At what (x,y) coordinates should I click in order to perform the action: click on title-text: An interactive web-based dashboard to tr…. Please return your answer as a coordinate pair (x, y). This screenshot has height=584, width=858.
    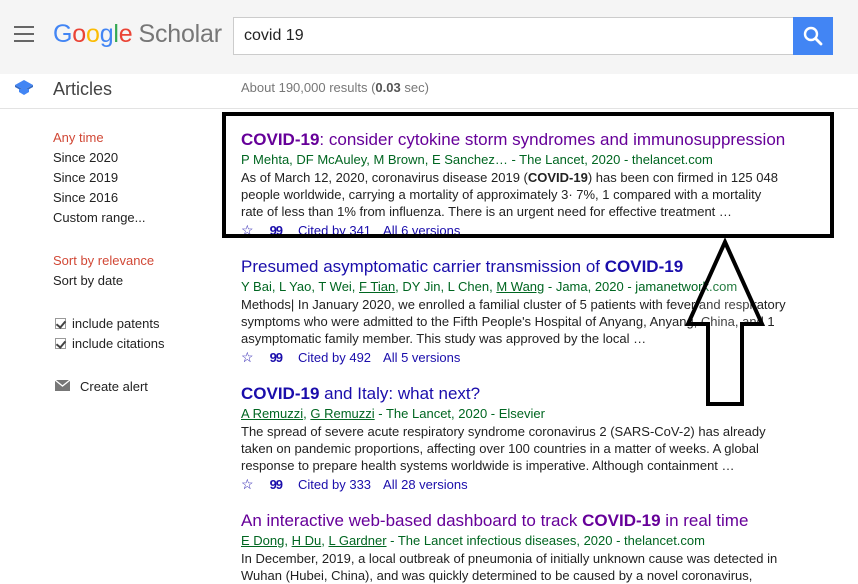
    Looking at the image, I should click on (412, 520).